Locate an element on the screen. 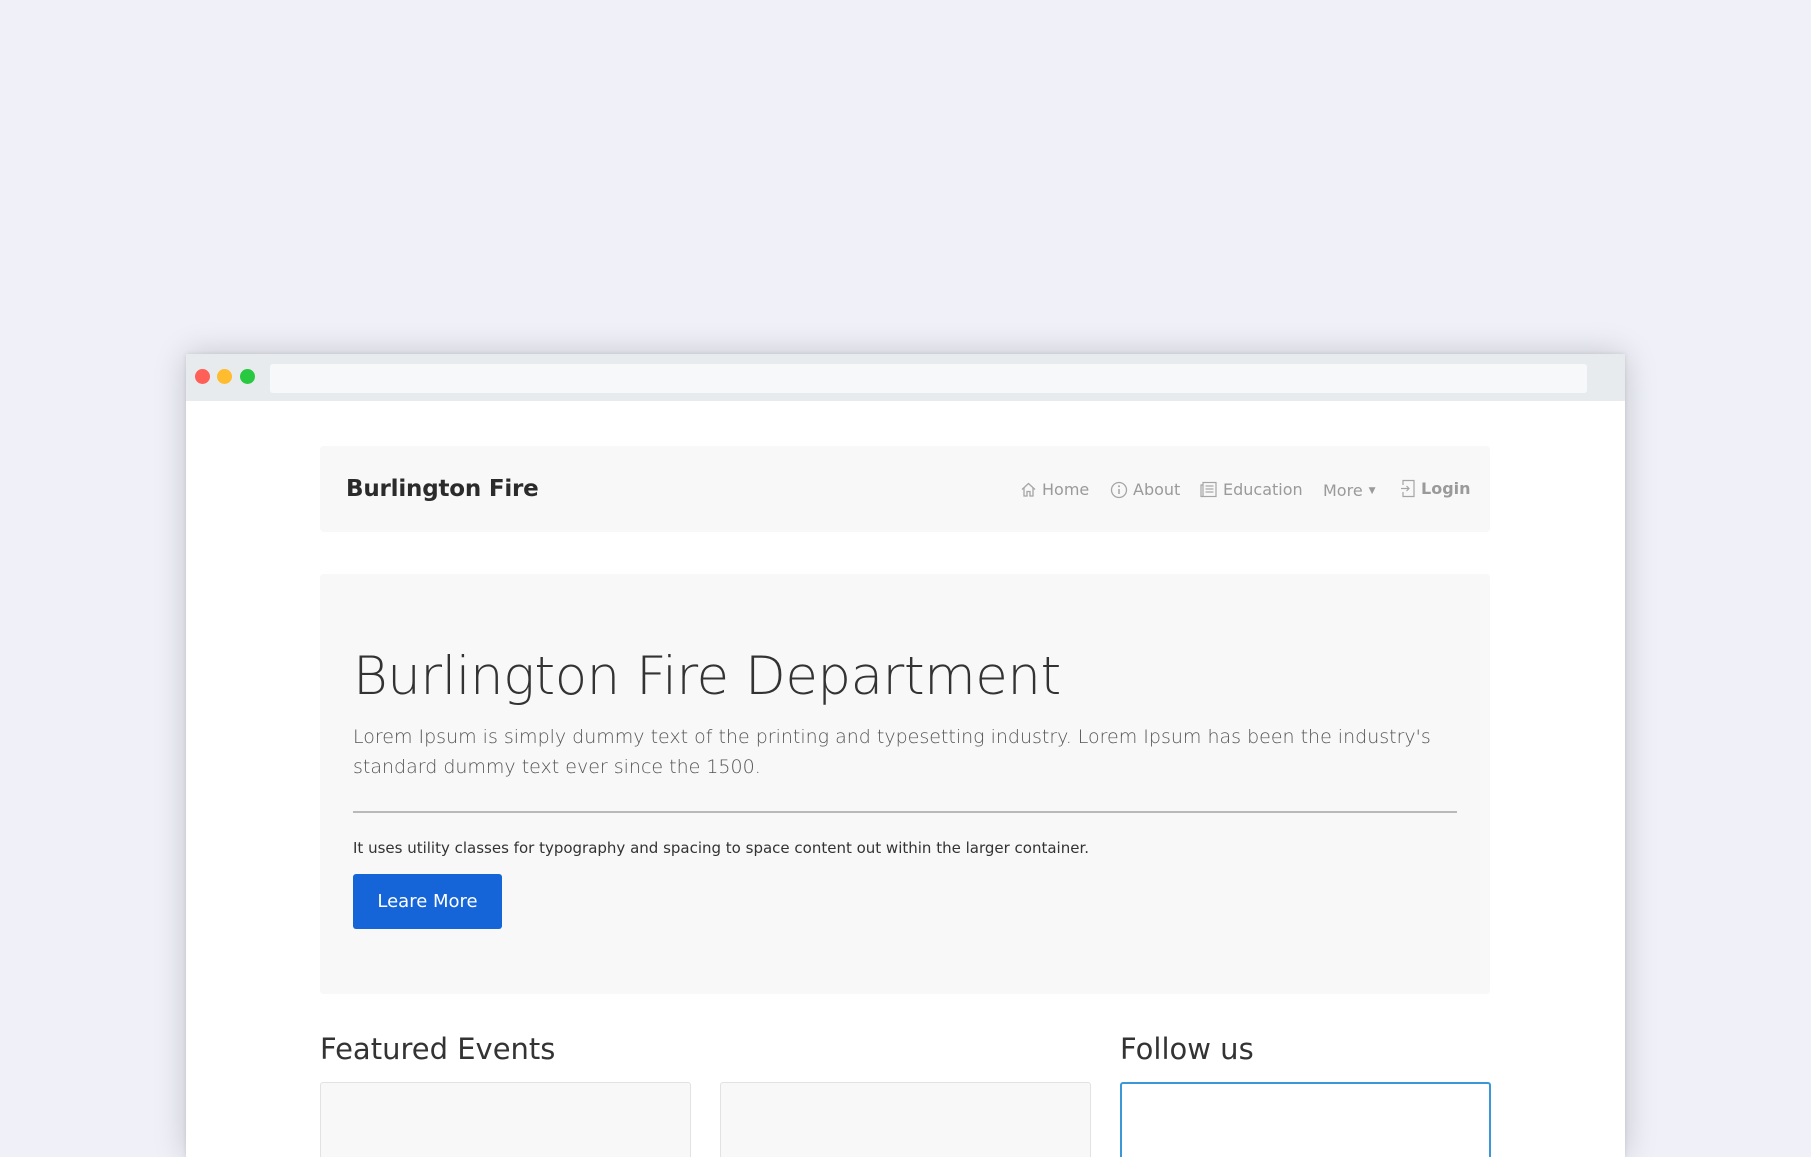 Image resolution: width=1811 pixels, height=1157 pixels. nav-item-about: About is located at coordinates (1145, 489).